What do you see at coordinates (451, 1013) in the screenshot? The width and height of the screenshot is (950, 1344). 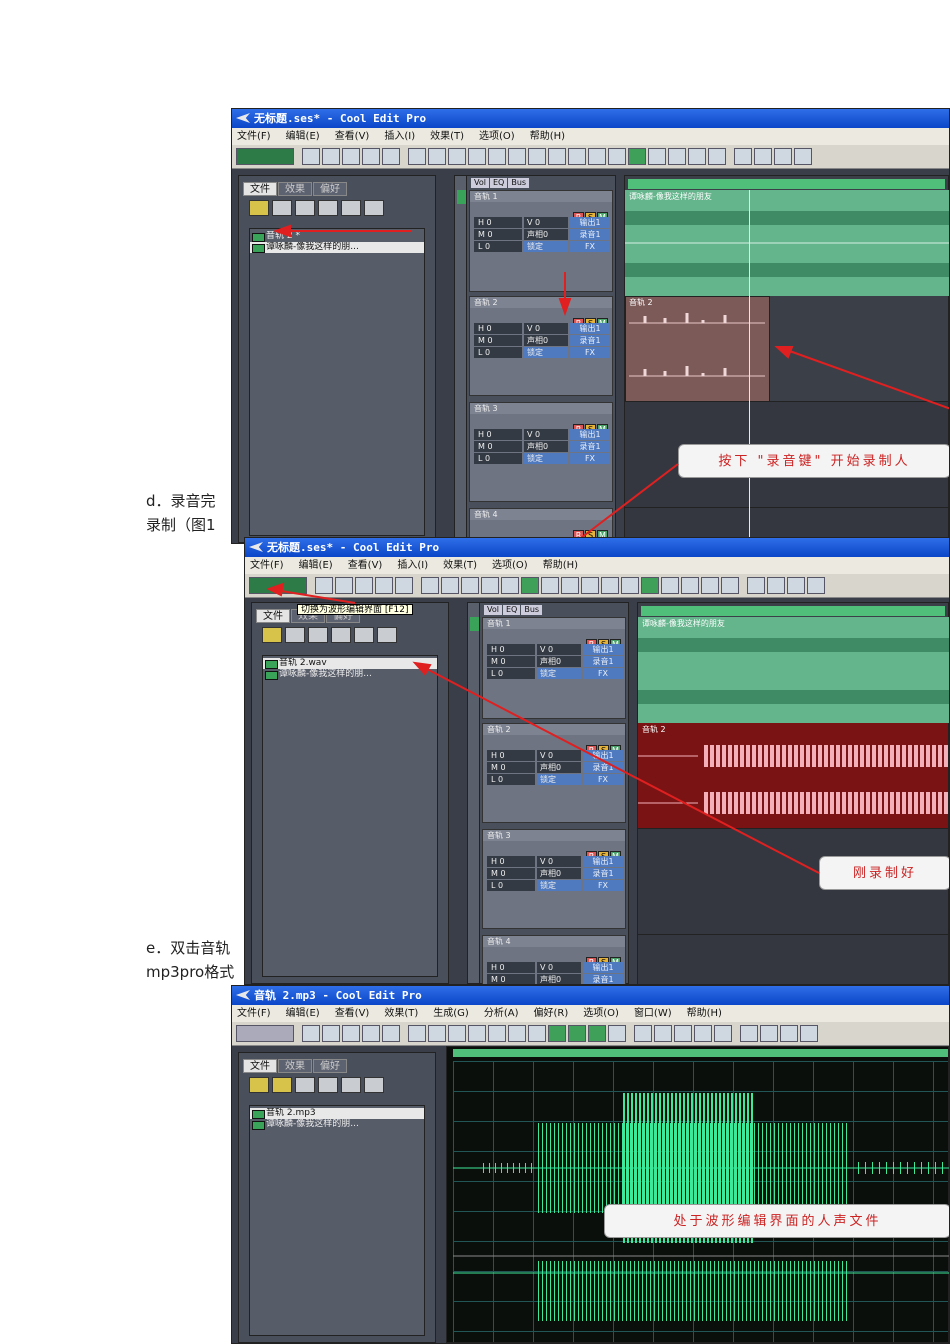 I see `menu-generate: 生成(G)` at bounding box center [451, 1013].